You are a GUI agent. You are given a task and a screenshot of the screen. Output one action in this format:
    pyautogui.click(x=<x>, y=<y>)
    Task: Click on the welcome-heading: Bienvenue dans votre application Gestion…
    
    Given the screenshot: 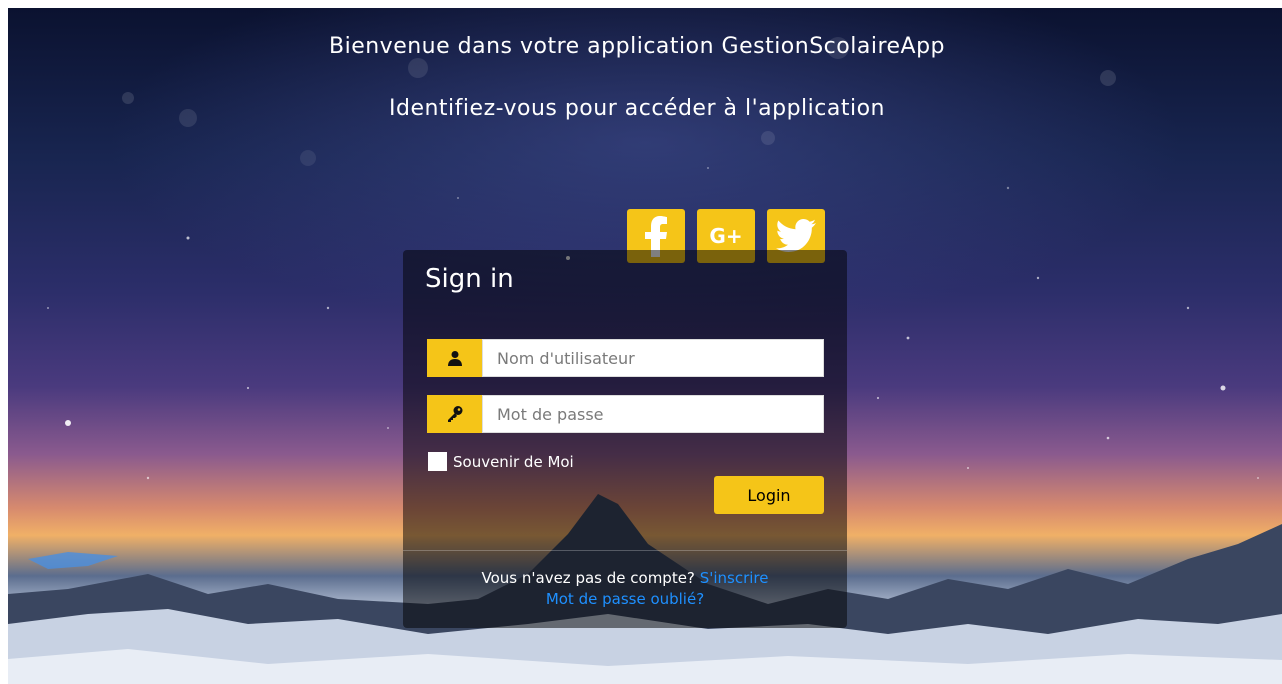 What is the action you would take?
    pyautogui.click(x=637, y=46)
    